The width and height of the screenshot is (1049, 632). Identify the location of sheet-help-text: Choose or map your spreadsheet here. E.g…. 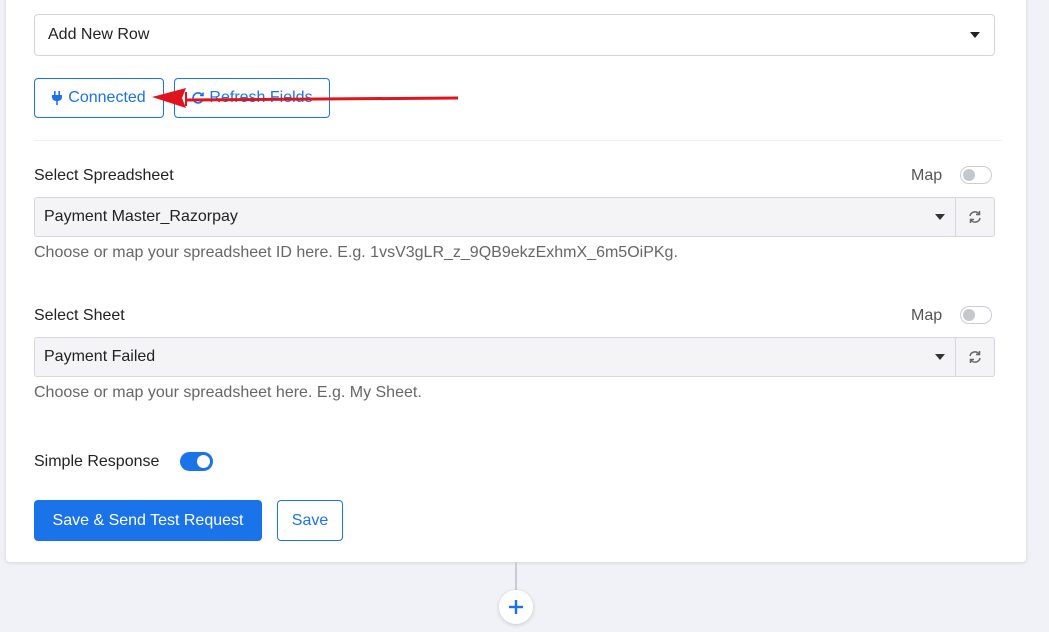
(228, 392).